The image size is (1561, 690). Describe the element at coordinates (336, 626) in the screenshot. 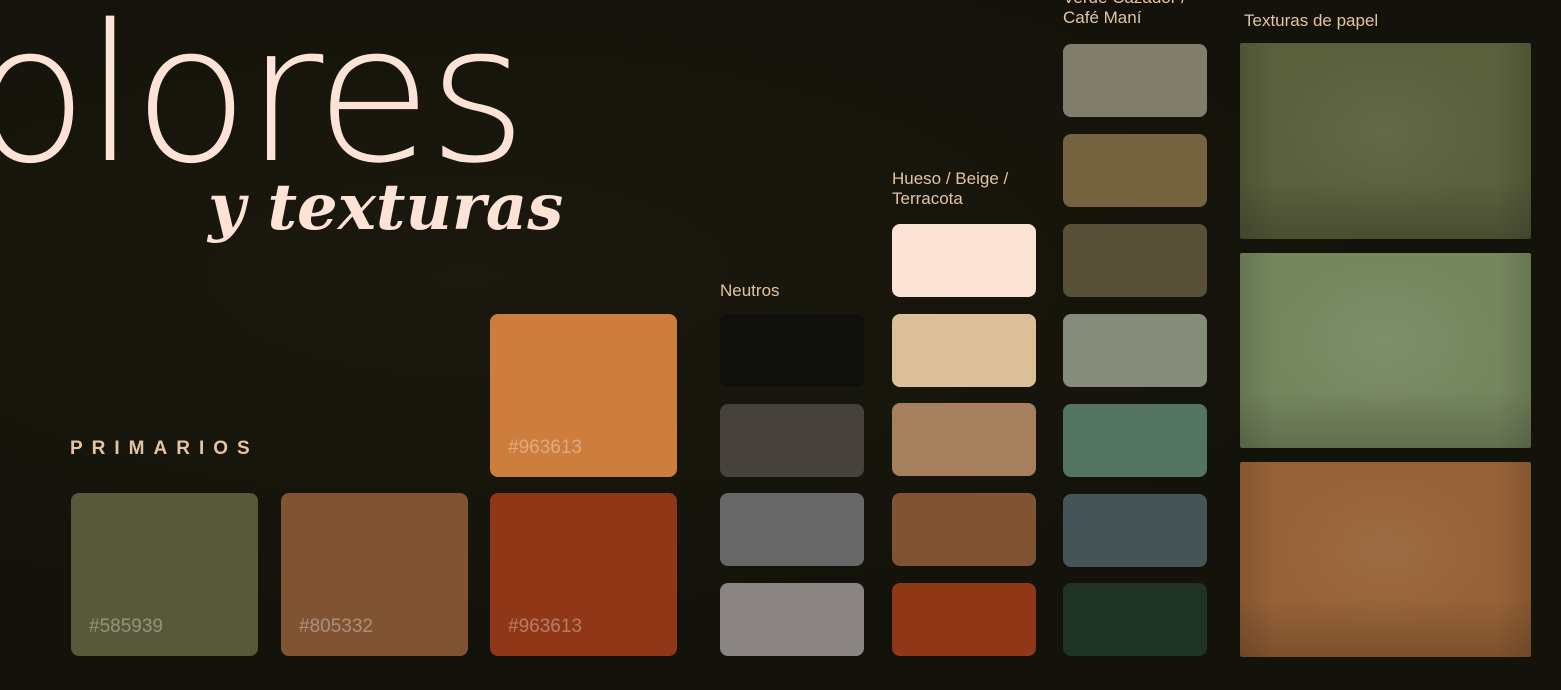

I see `swatch-hex-label: #805332` at that location.